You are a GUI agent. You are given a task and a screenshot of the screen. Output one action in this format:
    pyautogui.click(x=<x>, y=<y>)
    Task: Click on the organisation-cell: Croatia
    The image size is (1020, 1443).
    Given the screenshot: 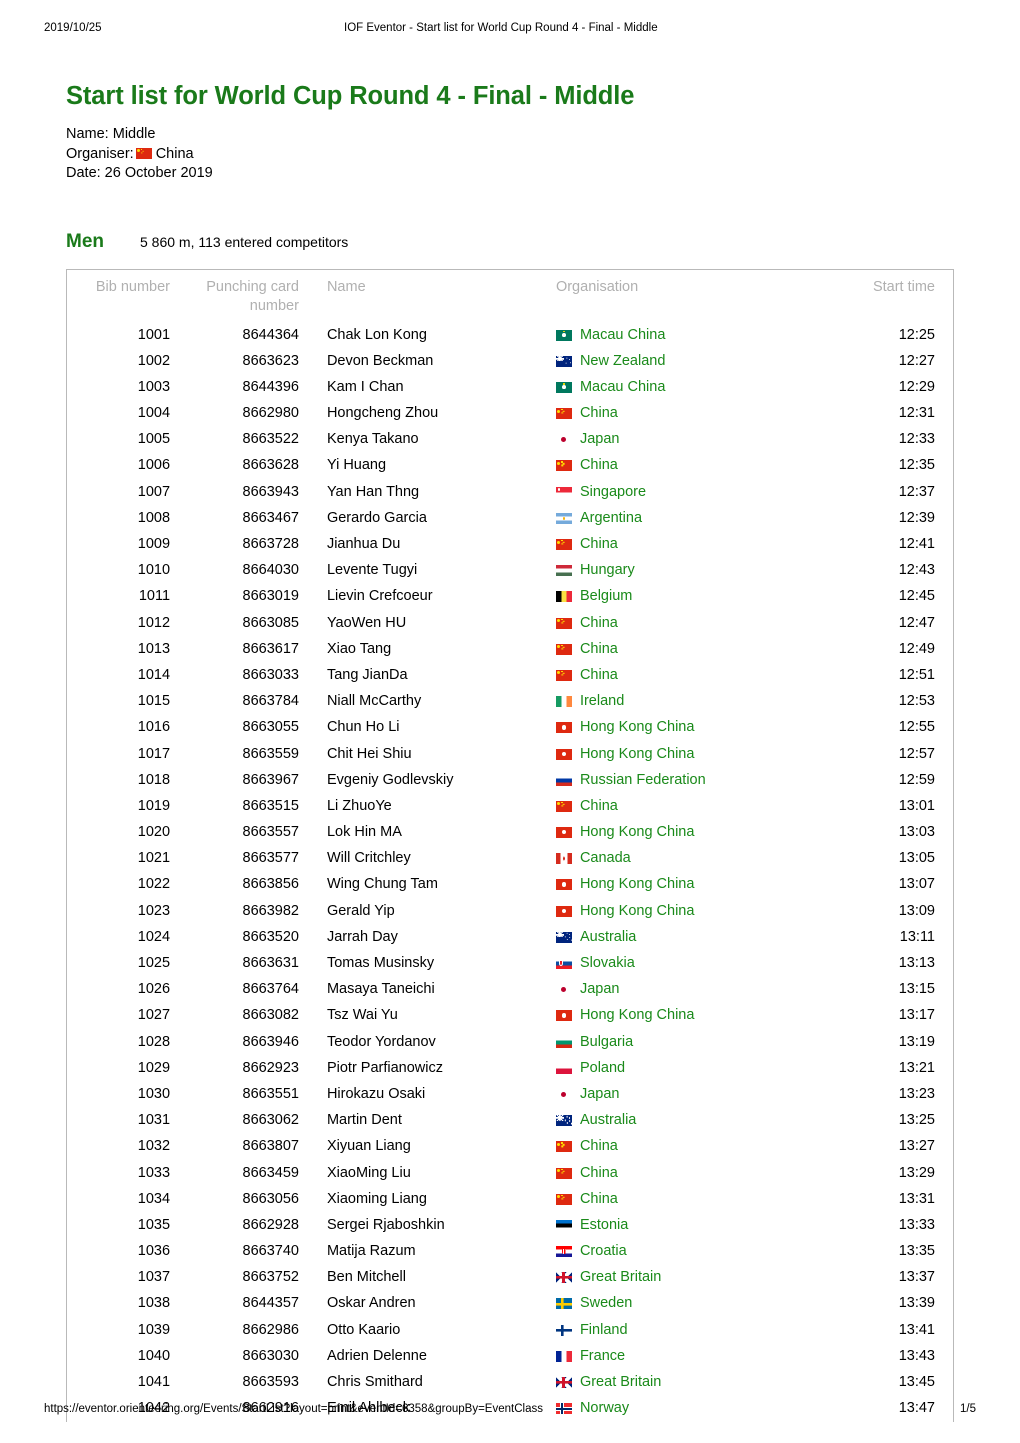 What is the action you would take?
    pyautogui.click(x=700, y=1251)
    